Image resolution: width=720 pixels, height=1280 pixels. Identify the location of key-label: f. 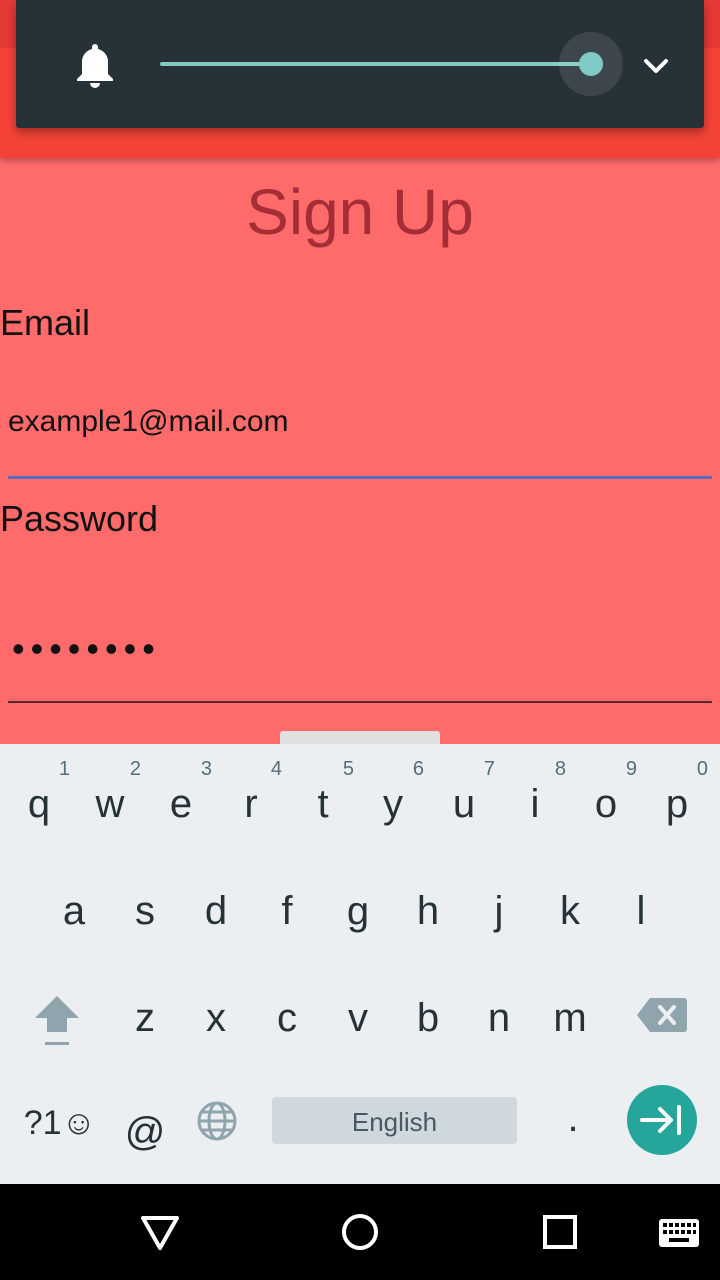
(287, 911).